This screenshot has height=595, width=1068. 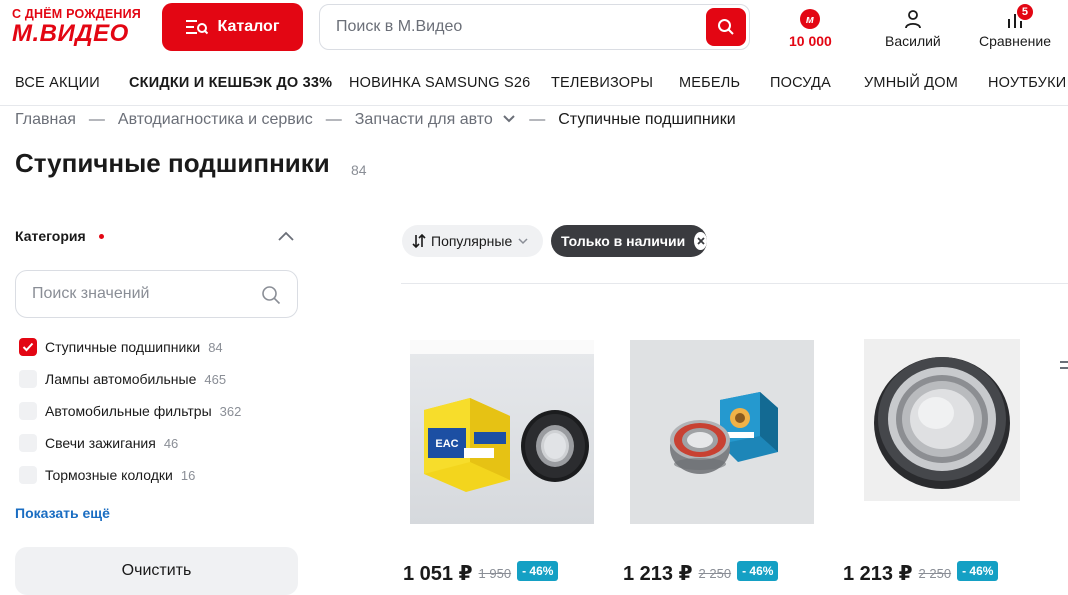 What do you see at coordinates (911, 83) in the screenshot?
I see `nav-item-smart-home: УМНЫЙ ДОМ` at bounding box center [911, 83].